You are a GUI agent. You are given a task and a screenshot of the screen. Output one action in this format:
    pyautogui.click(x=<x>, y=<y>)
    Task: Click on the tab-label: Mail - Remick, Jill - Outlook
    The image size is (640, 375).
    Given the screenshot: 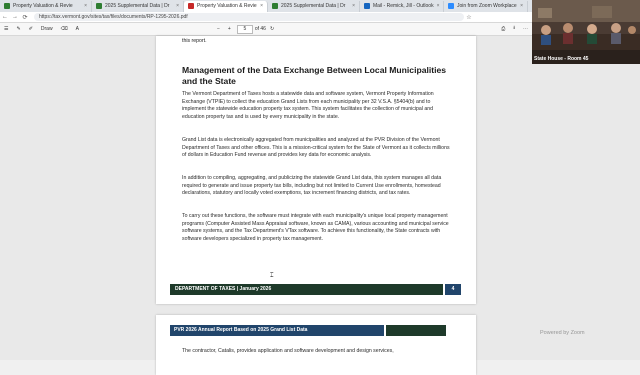 What is the action you would take?
    pyautogui.click(x=403, y=6)
    